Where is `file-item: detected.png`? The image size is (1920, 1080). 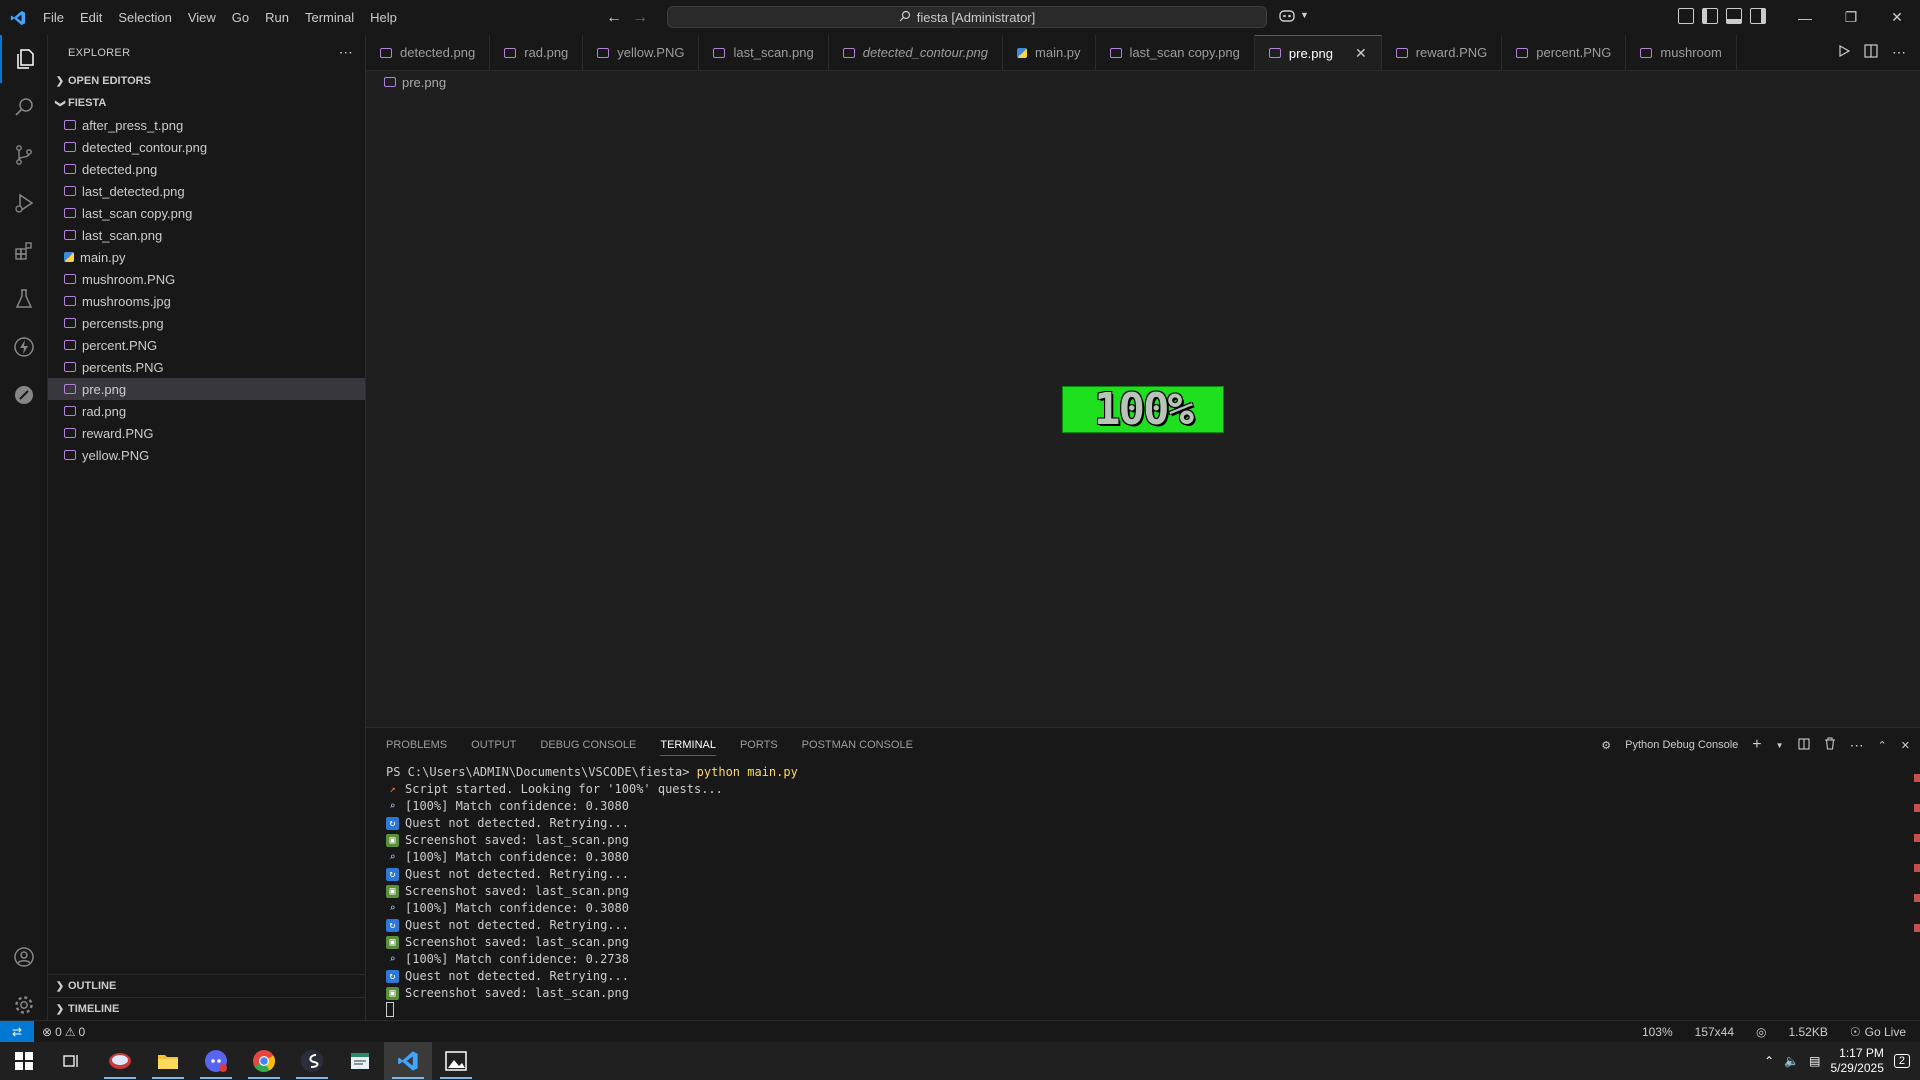
file-item: detected.png is located at coordinates (206, 169).